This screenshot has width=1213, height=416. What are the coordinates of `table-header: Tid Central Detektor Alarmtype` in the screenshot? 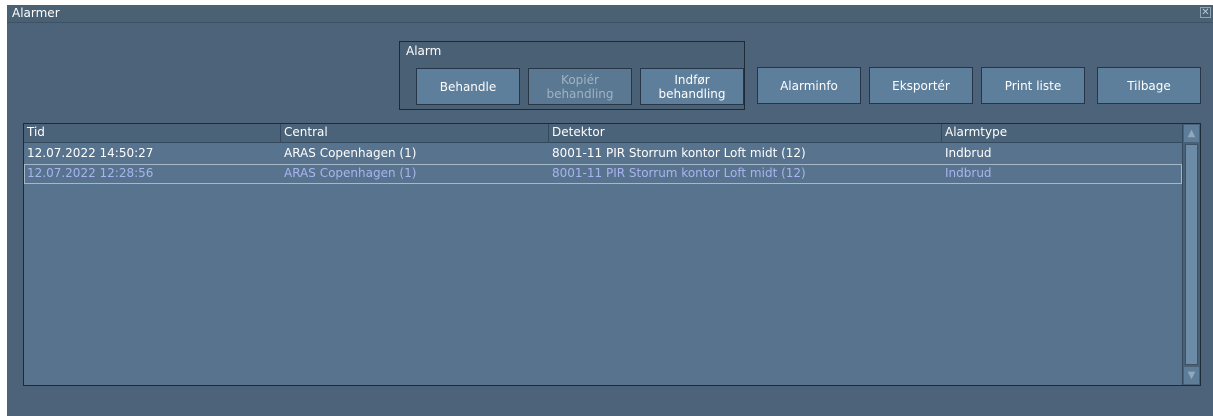 It's located at (603, 133).